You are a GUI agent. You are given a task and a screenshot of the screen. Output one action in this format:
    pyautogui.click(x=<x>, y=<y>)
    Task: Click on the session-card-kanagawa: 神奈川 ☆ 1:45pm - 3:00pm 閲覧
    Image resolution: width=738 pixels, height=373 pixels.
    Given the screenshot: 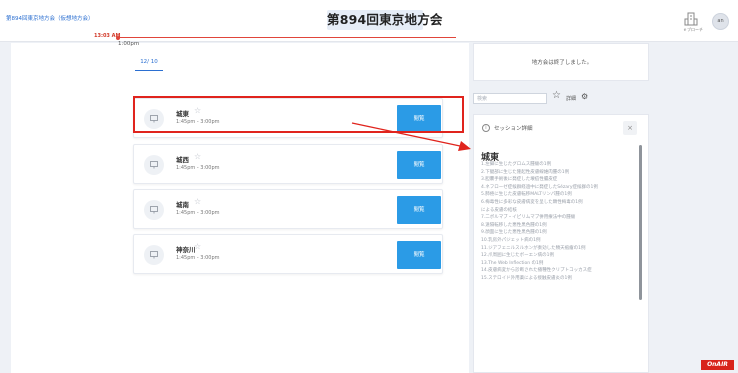 What is the action you would take?
    pyautogui.click(x=288, y=254)
    